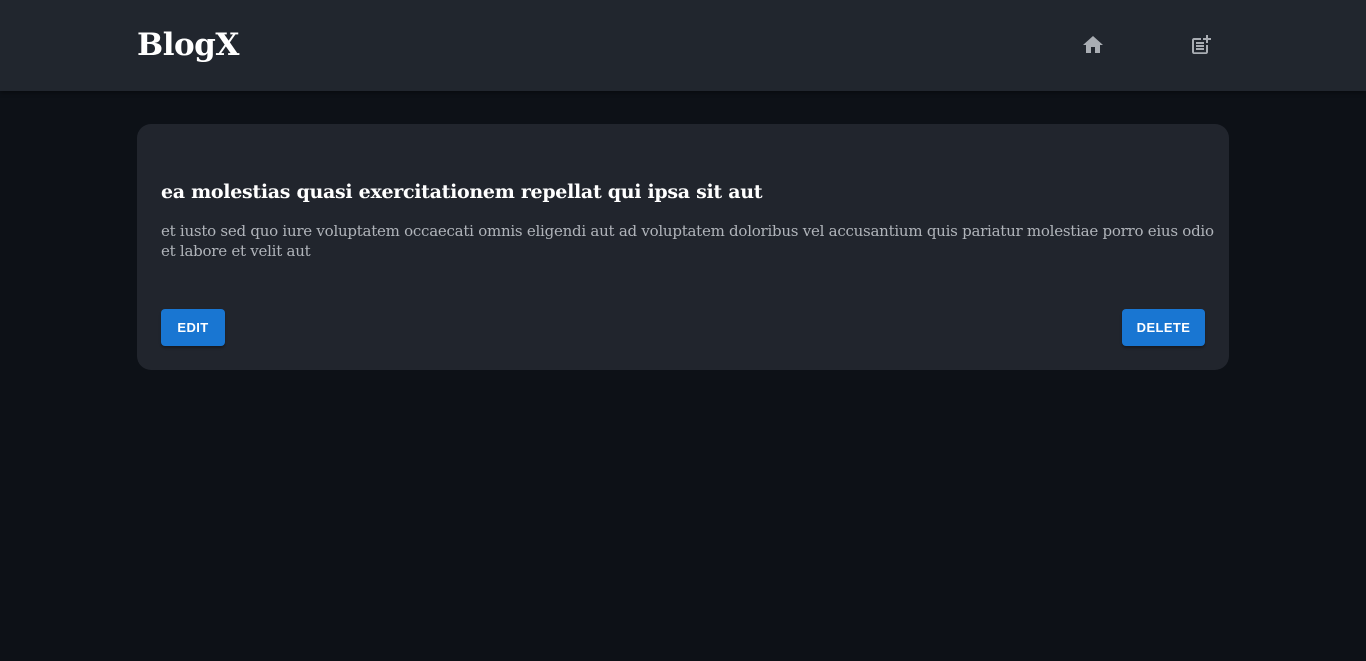 This screenshot has height=661, width=1366. I want to click on home-button, so click(1093, 45).